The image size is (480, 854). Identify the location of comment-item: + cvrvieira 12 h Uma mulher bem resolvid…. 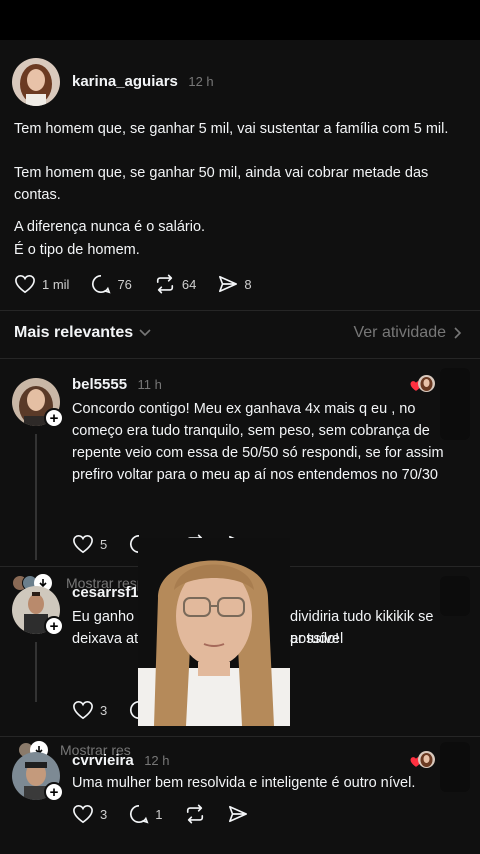
(240, 795).